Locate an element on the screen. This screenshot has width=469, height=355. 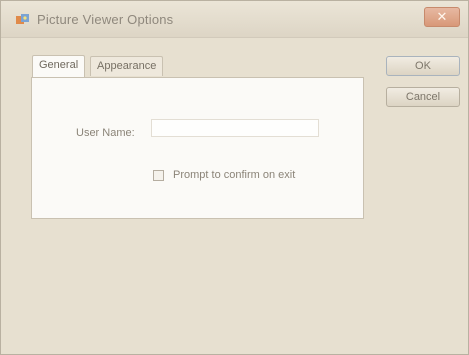
close-icon: ✕ is located at coordinates (442, 16).